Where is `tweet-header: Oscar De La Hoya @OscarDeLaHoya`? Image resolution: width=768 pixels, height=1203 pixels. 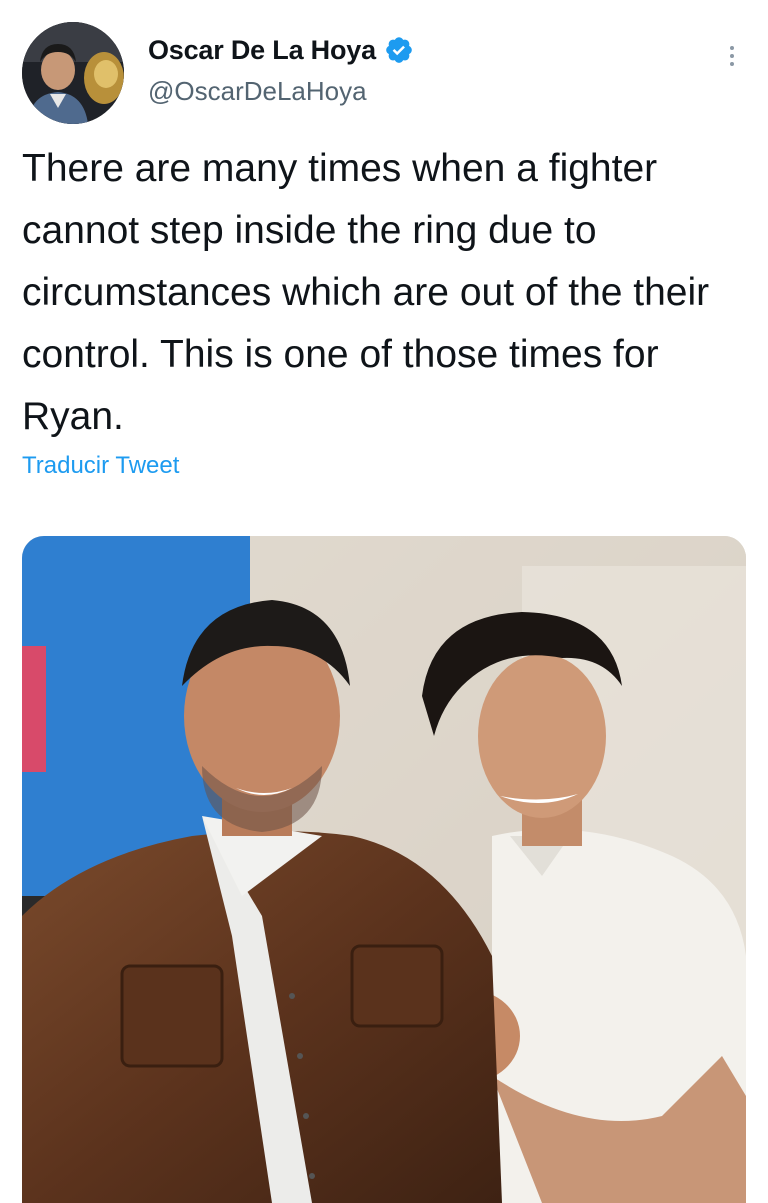
tweet-header: Oscar De La Hoya @OscarDeLaHoya is located at coordinates (384, 74).